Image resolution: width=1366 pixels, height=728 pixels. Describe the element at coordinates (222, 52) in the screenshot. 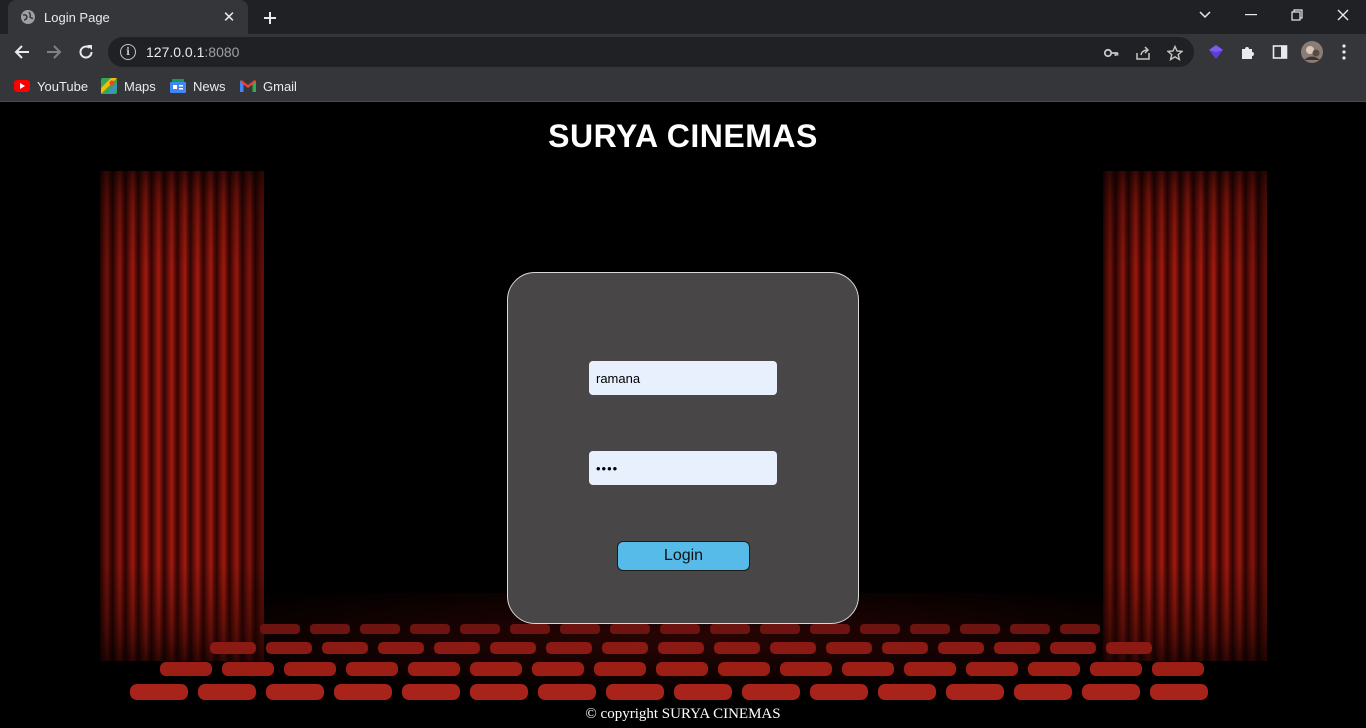

I see `url-port: :8080` at that location.